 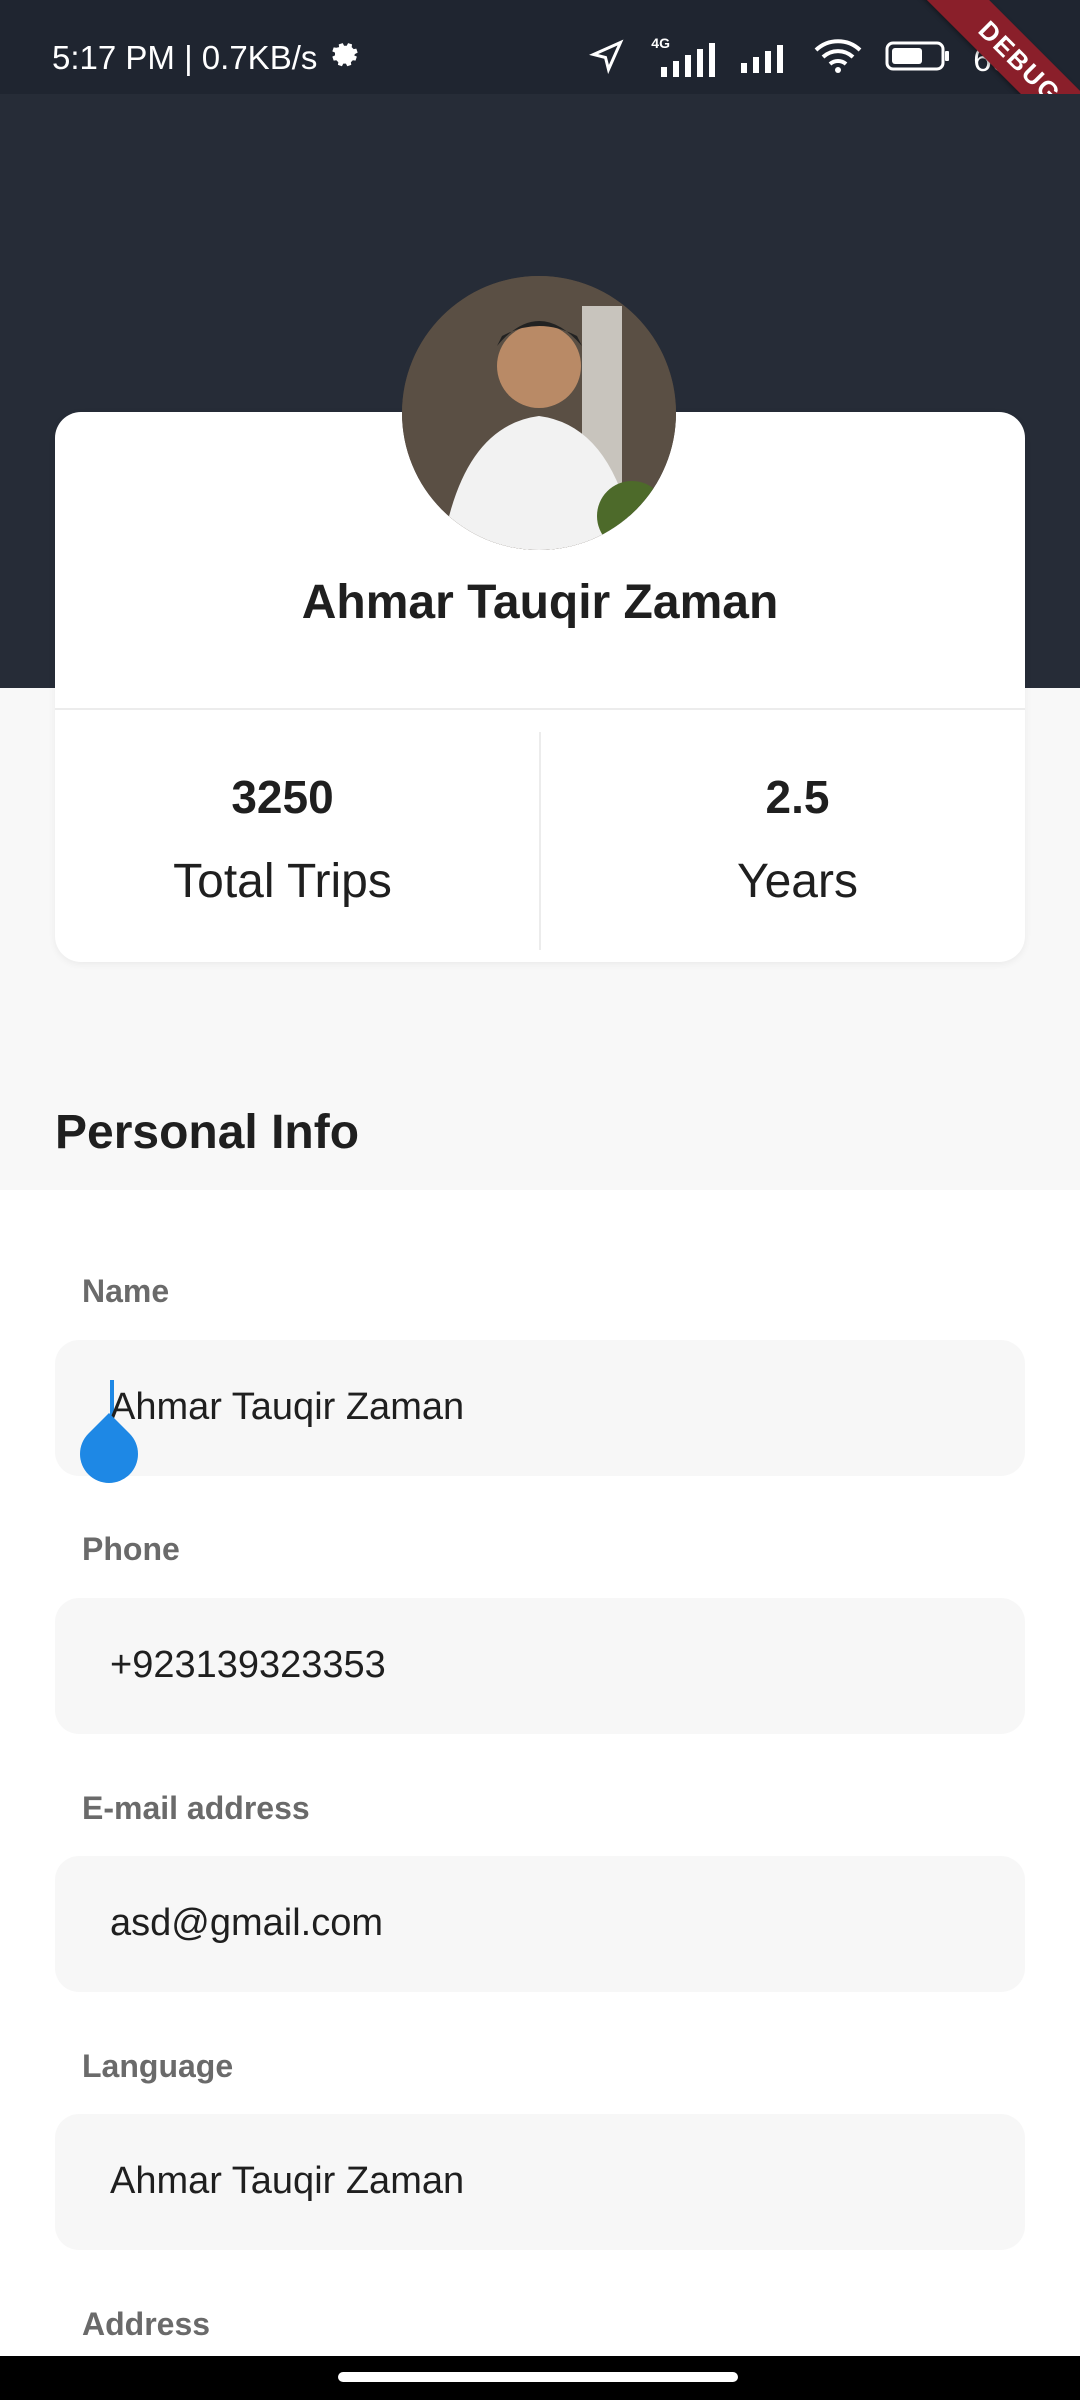 I want to click on name-field: Ahmar Tauqir Zaman, so click(x=540, y=1408).